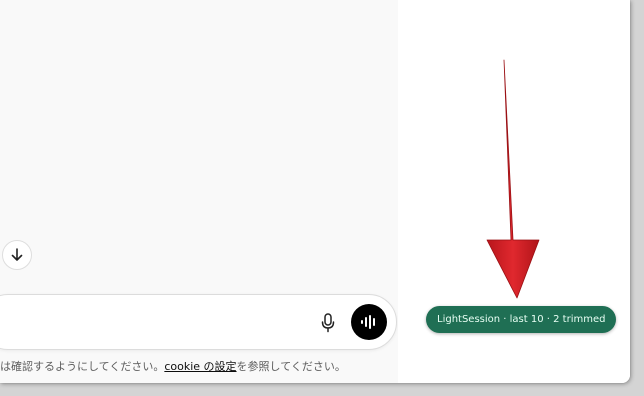 Image resolution: width=644 pixels, height=396 pixels. Describe the element at coordinates (291, 366) in the screenshot. I see `disclaimer-text-suffix: を参照してください。` at that location.